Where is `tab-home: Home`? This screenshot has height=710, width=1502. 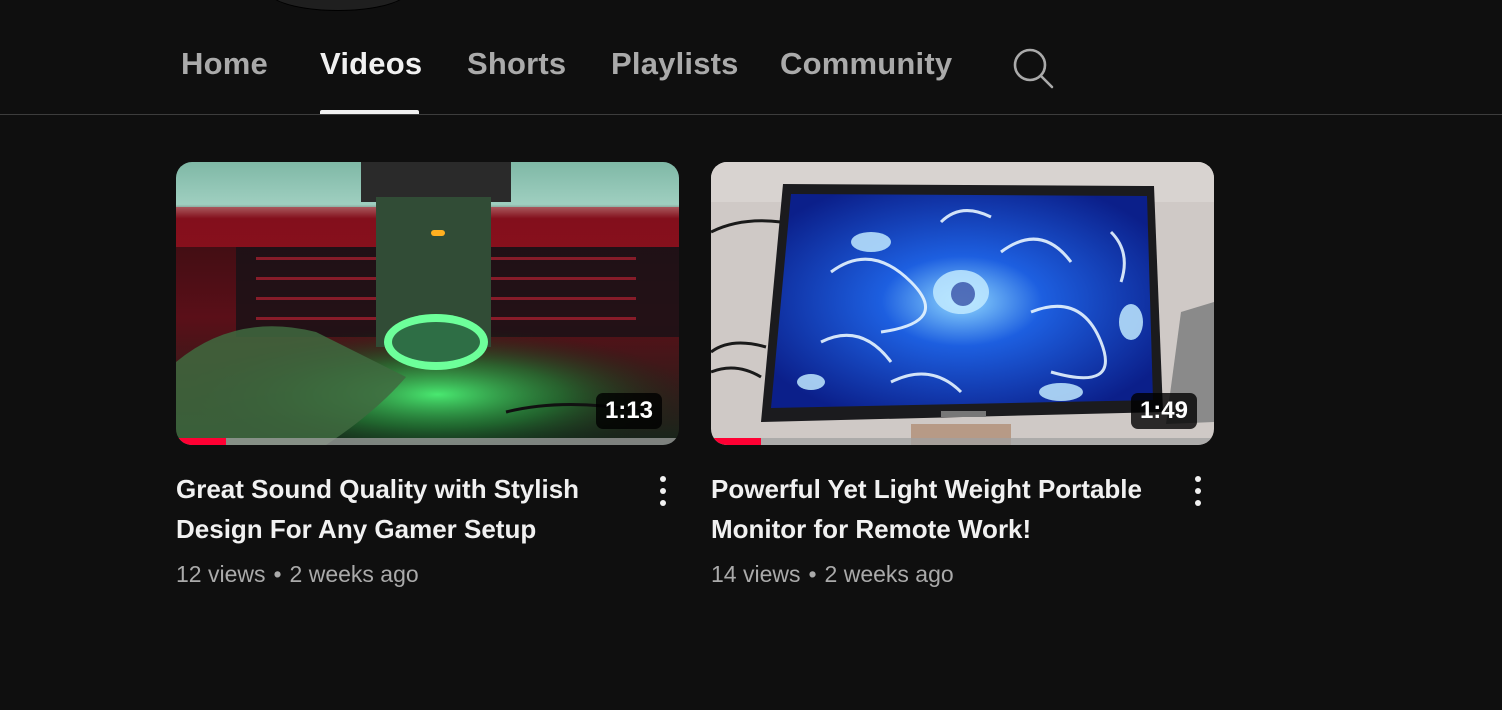
tab-home: Home is located at coordinates (224, 80).